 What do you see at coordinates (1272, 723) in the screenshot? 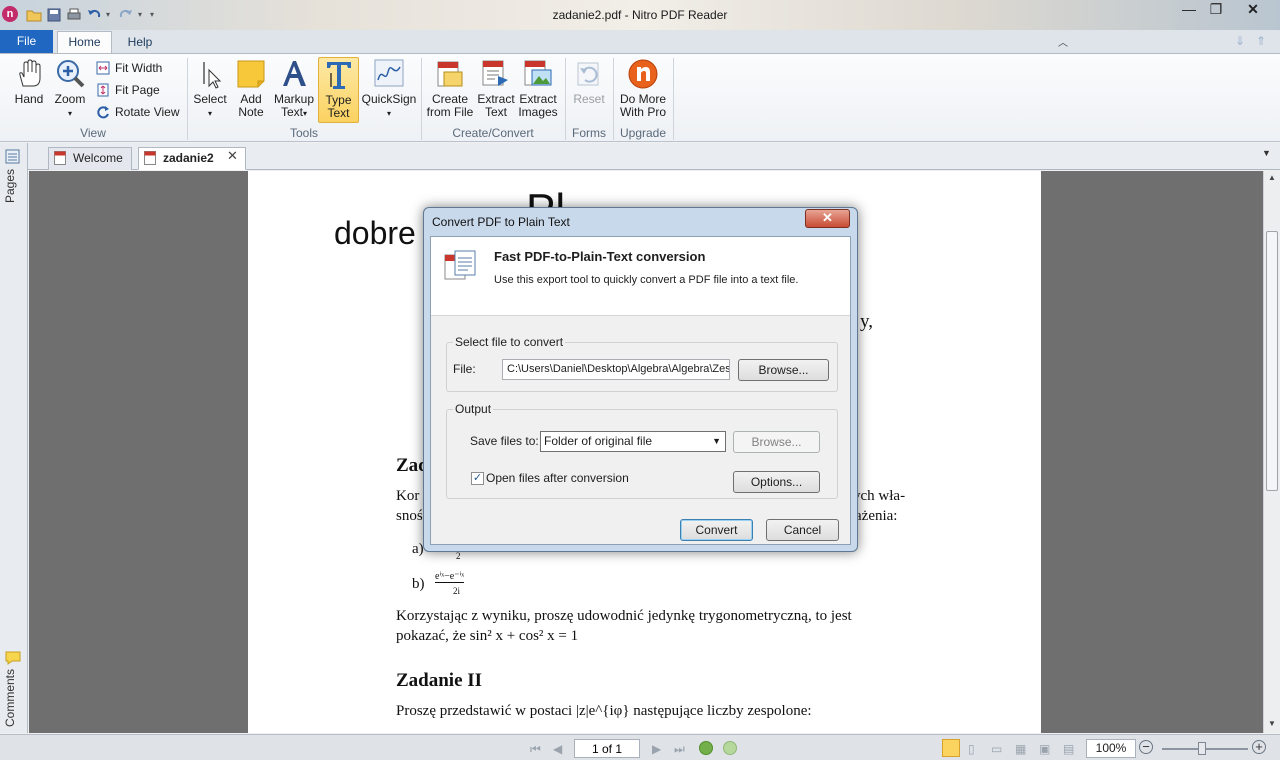
I see `scroll-down-icon: ▼` at bounding box center [1272, 723].